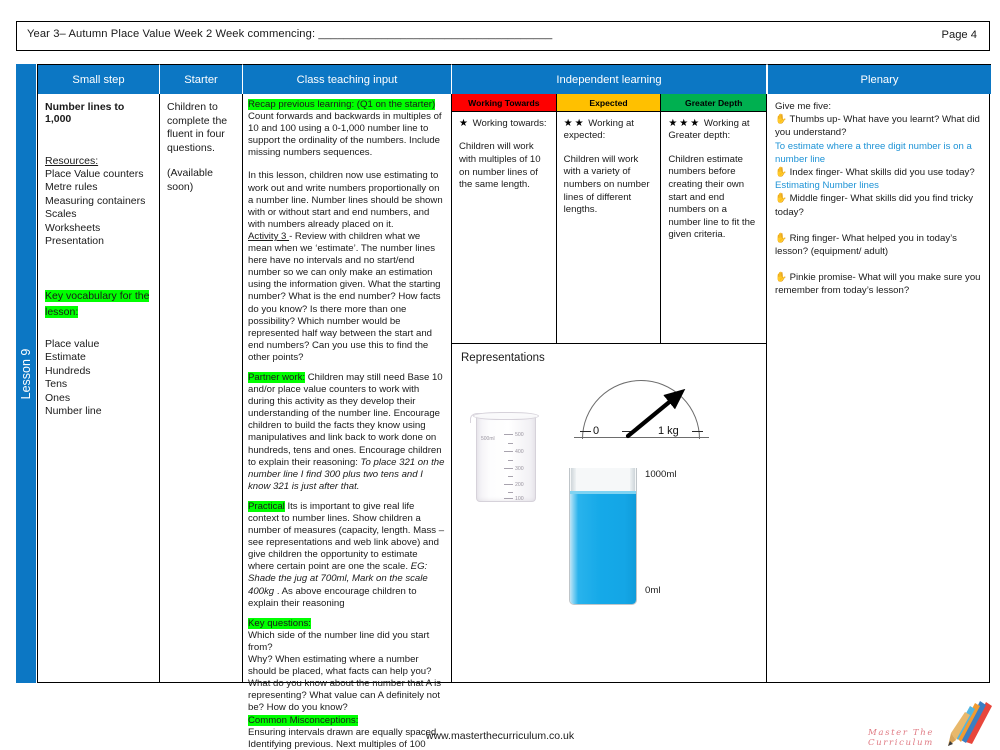 The width and height of the screenshot is (1000, 750). What do you see at coordinates (72, 344) in the screenshot?
I see `list-item: Place value` at bounding box center [72, 344].